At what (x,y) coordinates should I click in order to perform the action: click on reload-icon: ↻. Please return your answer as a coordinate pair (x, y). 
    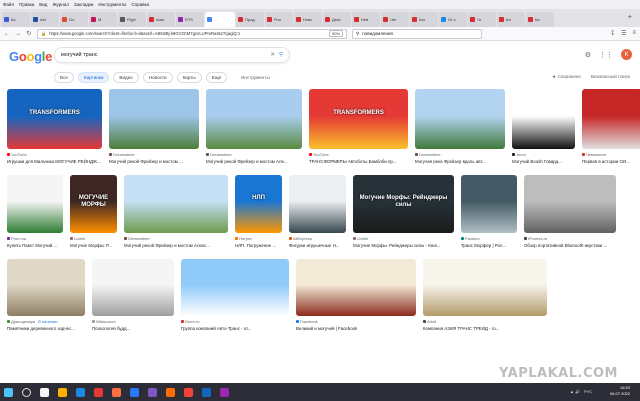
    Looking at the image, I should click on (29, 33).